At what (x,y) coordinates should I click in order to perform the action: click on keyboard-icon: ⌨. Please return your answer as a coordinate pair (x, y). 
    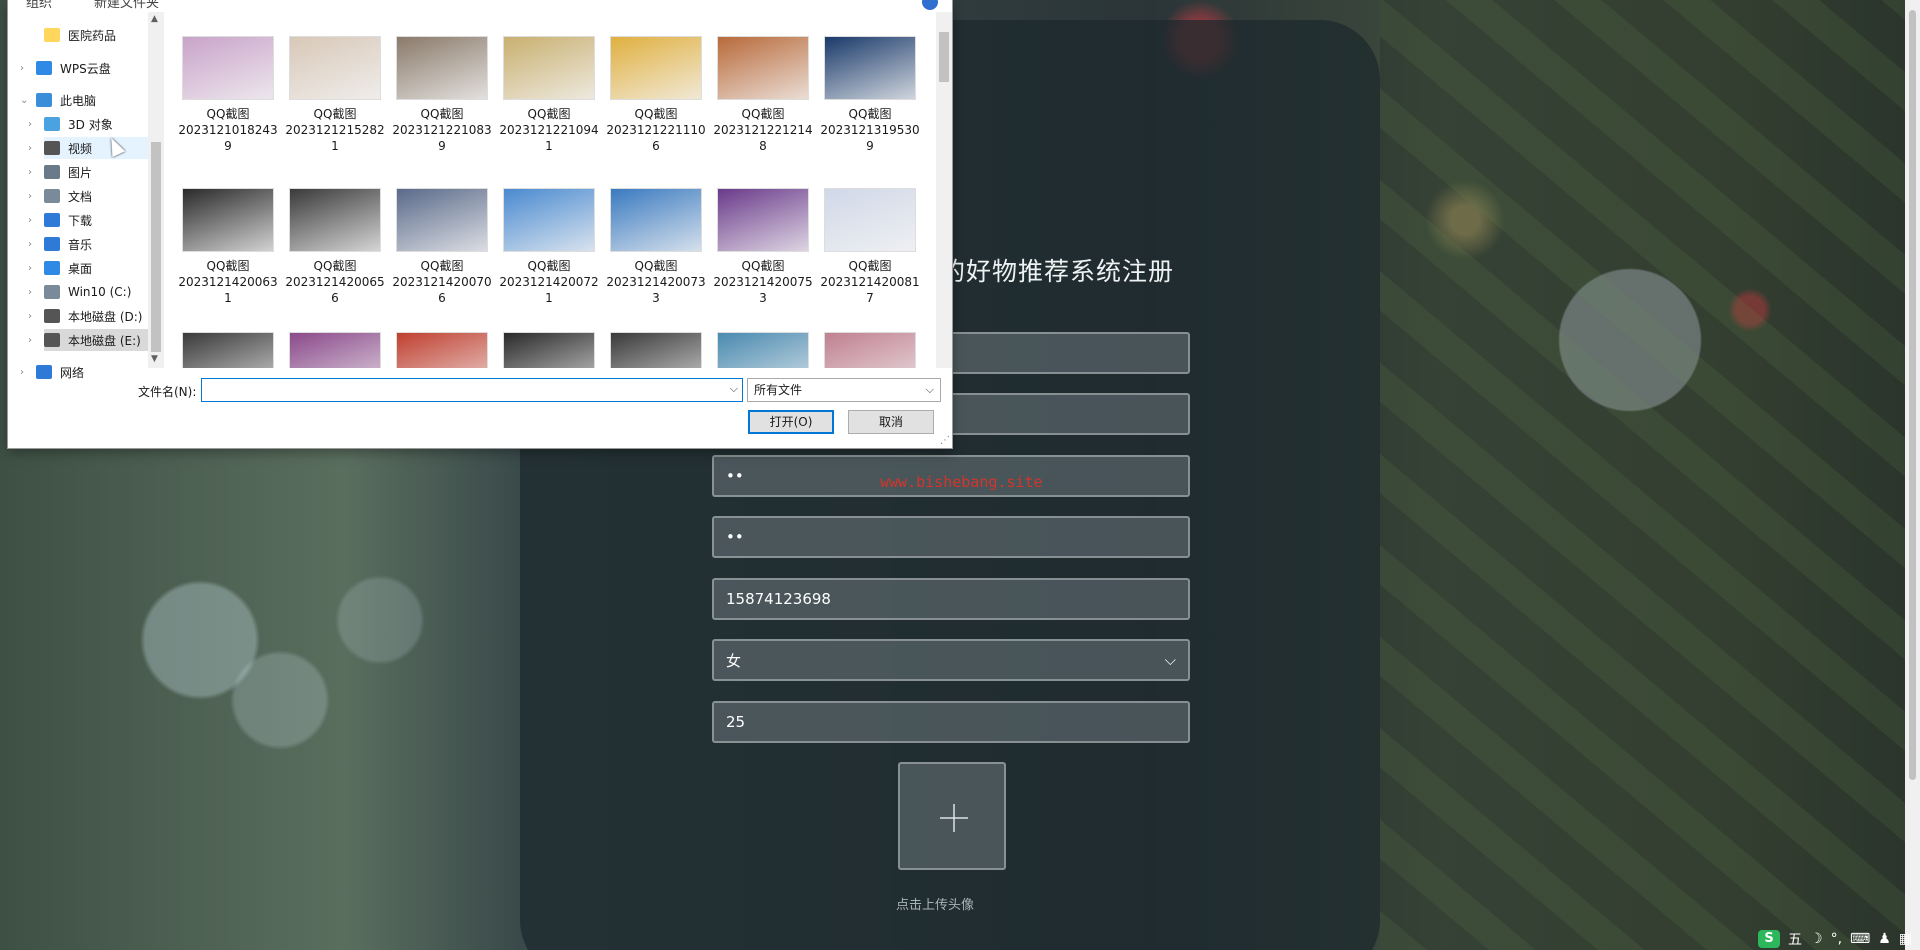
    Looking at the image, I should click on (1860, 939).